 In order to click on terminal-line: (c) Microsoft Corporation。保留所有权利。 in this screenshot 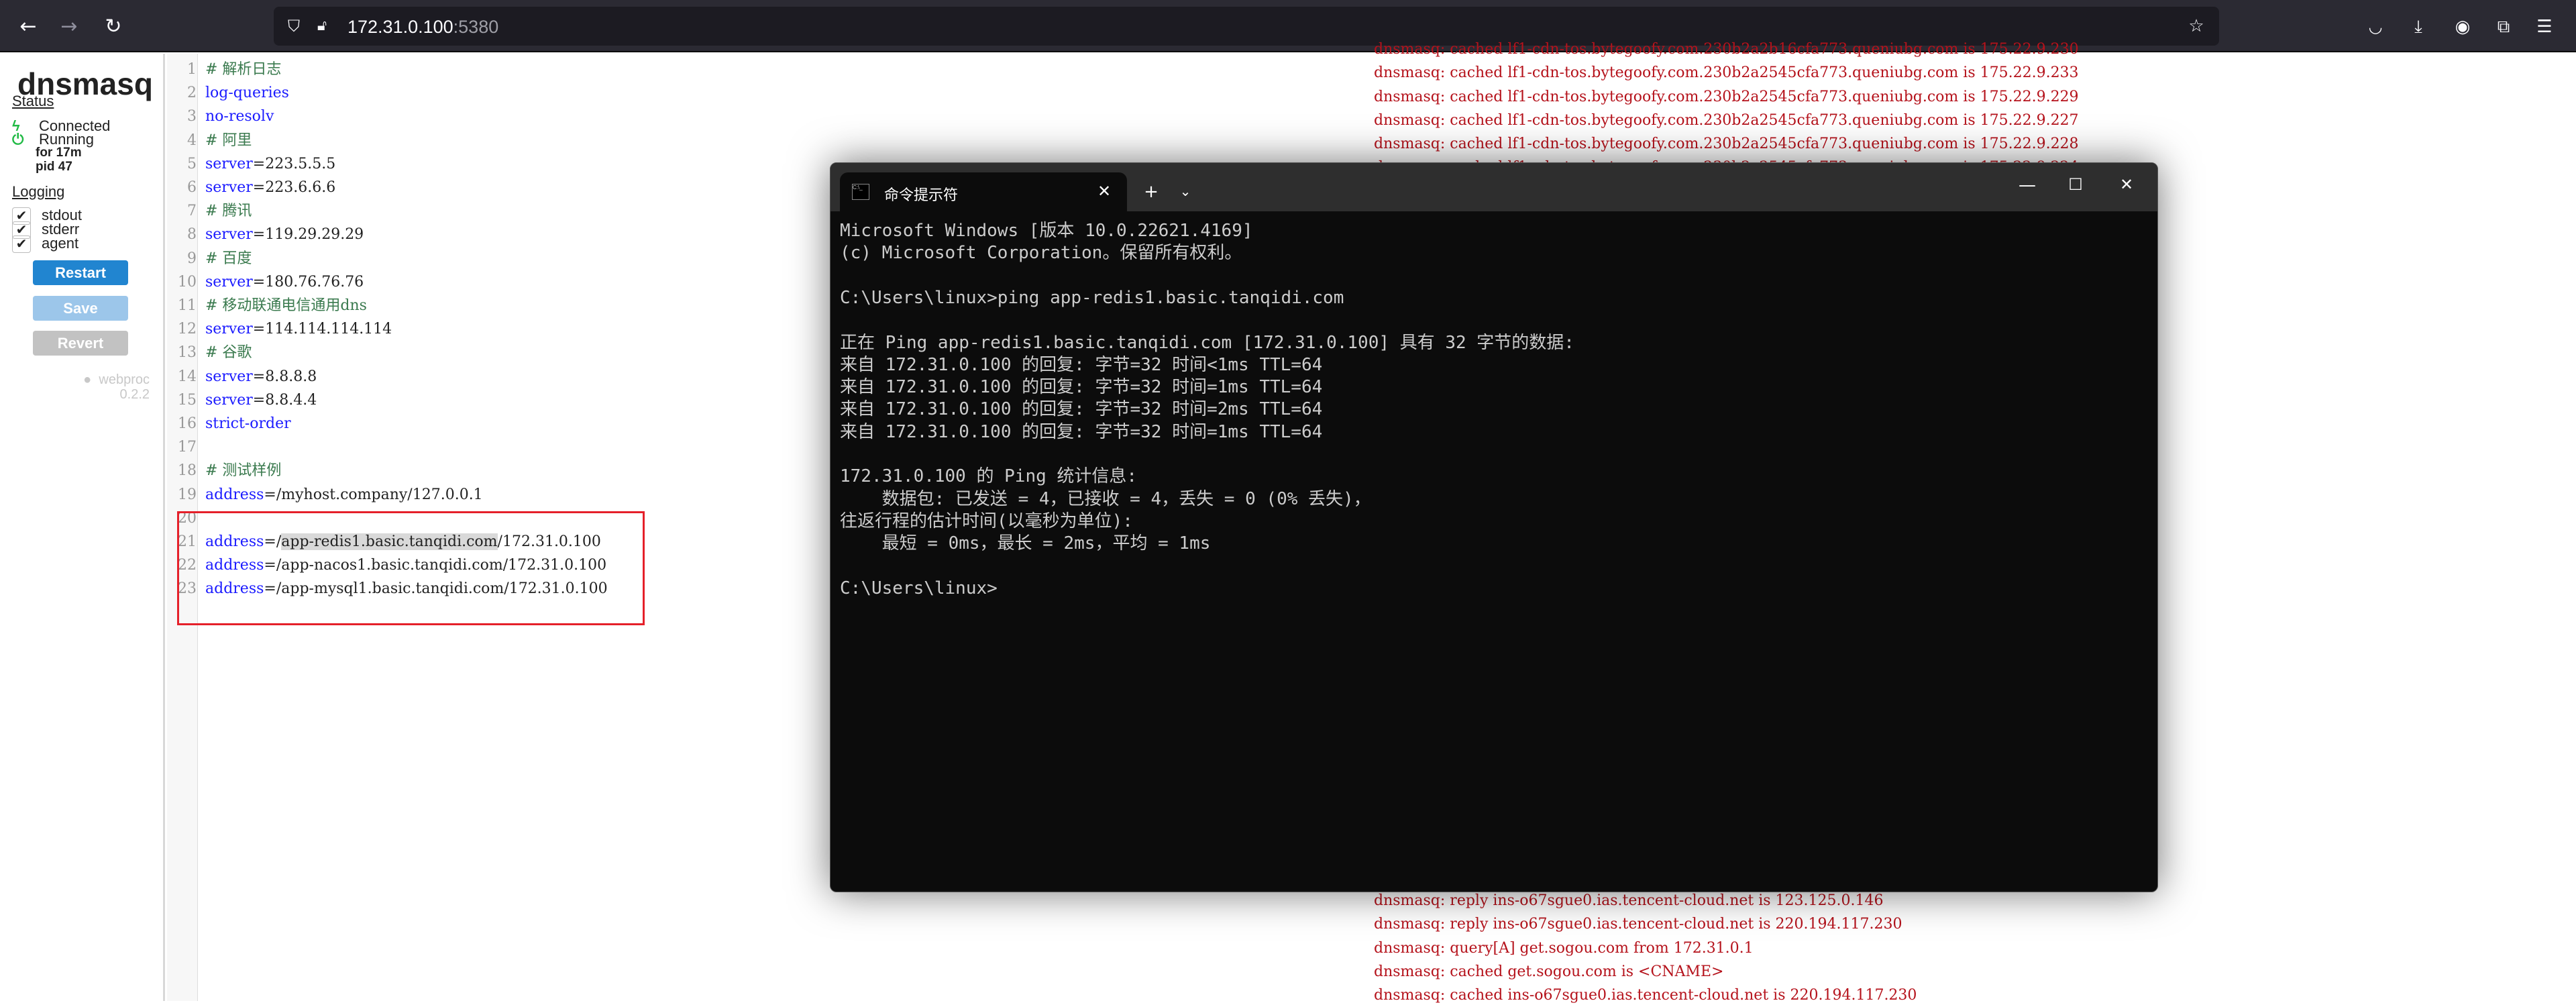, I will do `click(1041, 253)`.